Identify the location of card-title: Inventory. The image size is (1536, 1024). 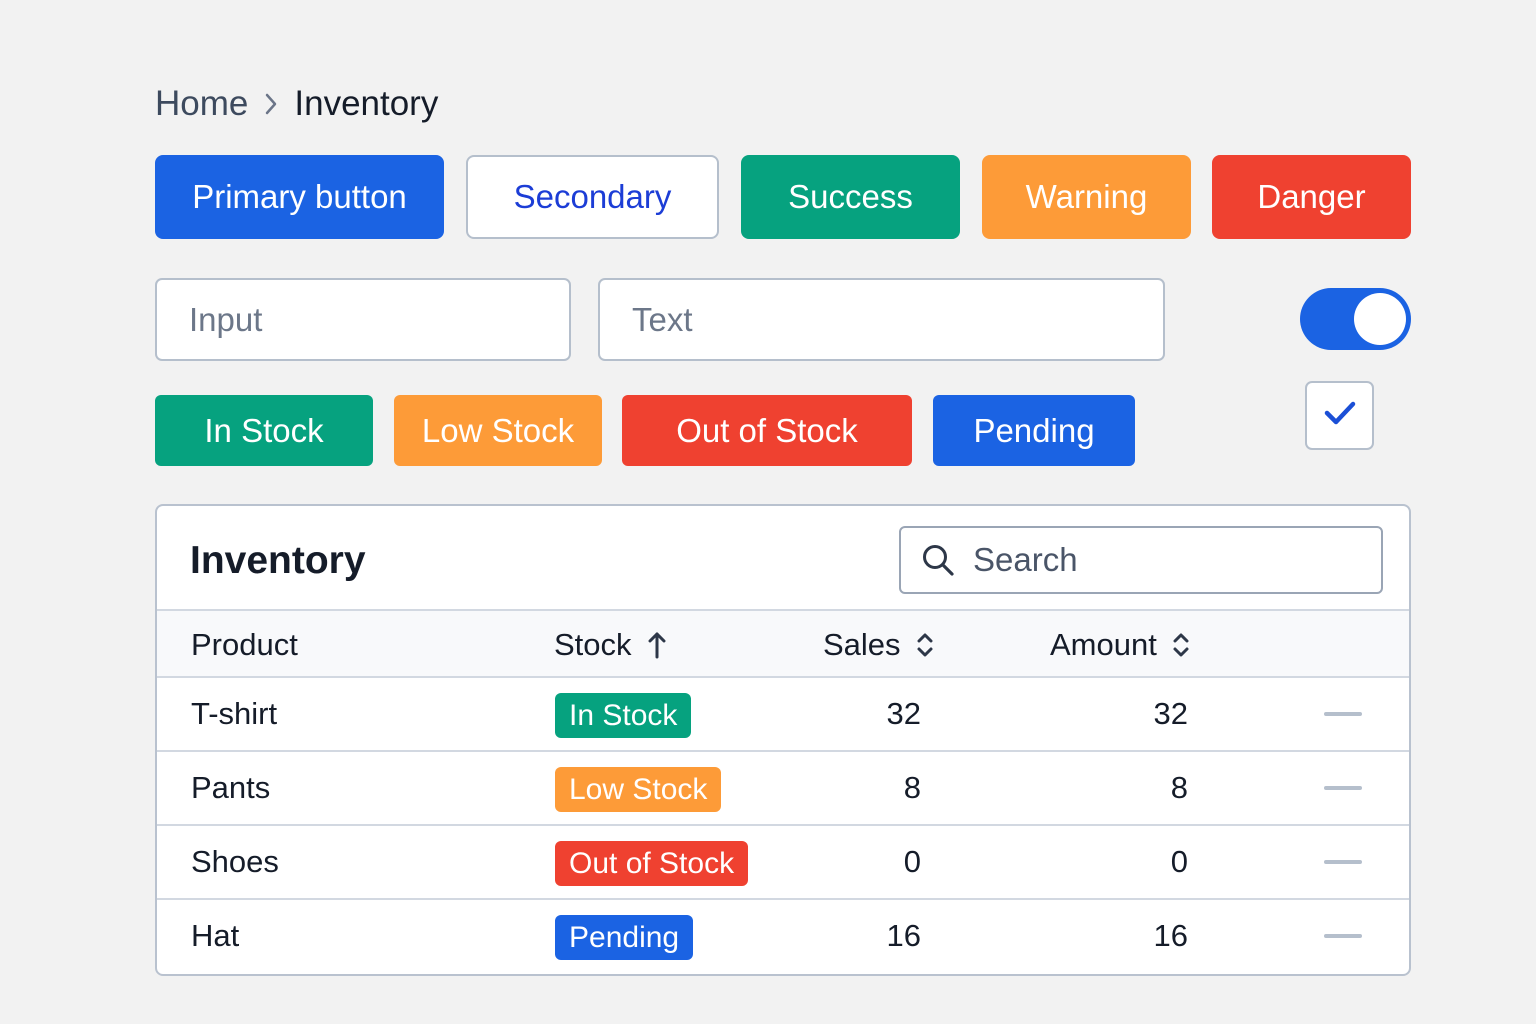
(278, 560).